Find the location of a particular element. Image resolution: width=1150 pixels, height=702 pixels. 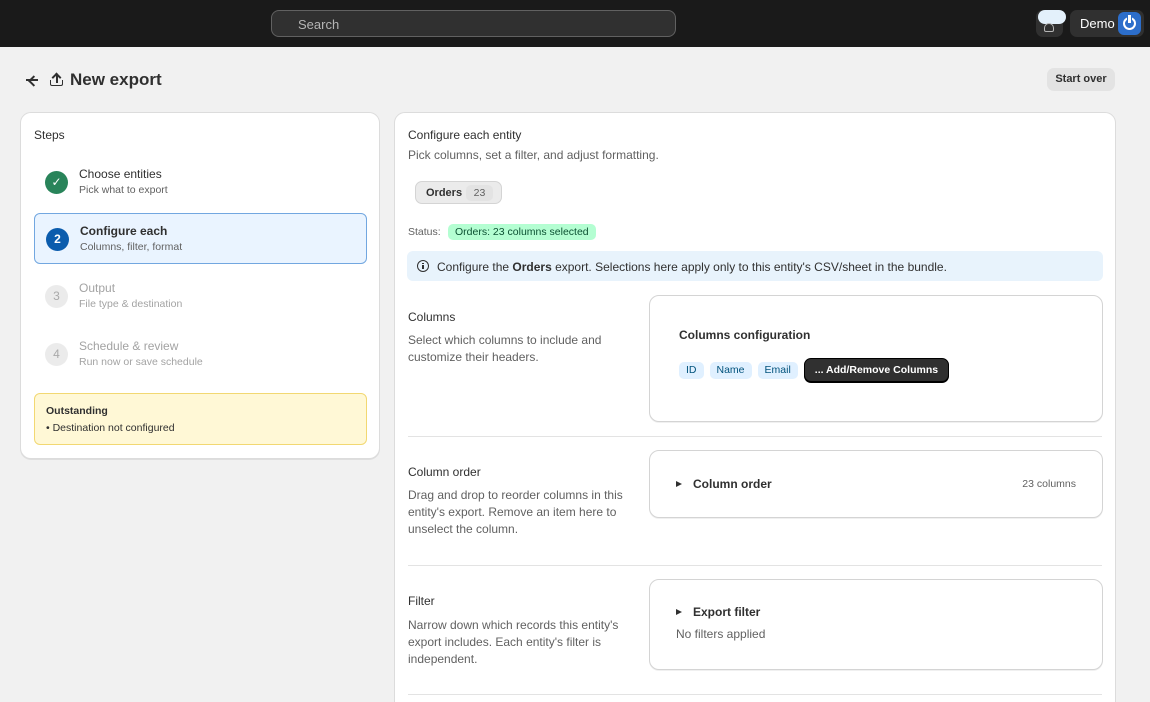

user-name: Demo is located at coordinates (1097, 23).